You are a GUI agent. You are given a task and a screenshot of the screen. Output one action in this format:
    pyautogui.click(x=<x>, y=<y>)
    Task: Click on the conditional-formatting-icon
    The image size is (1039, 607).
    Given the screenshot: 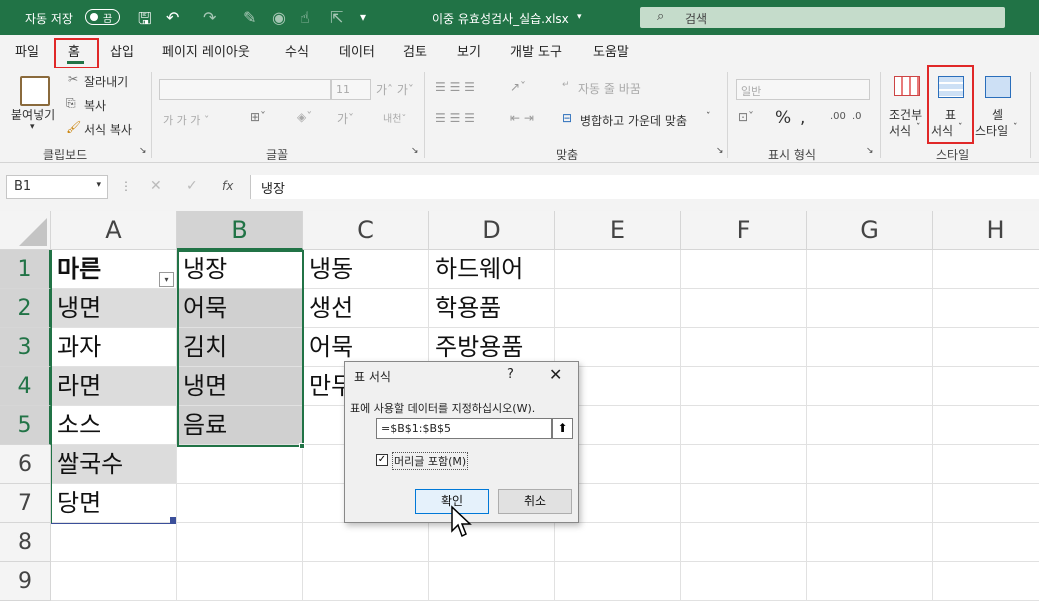 What is the action you would take?
    pyautogui.click(x=907, y=86)
    